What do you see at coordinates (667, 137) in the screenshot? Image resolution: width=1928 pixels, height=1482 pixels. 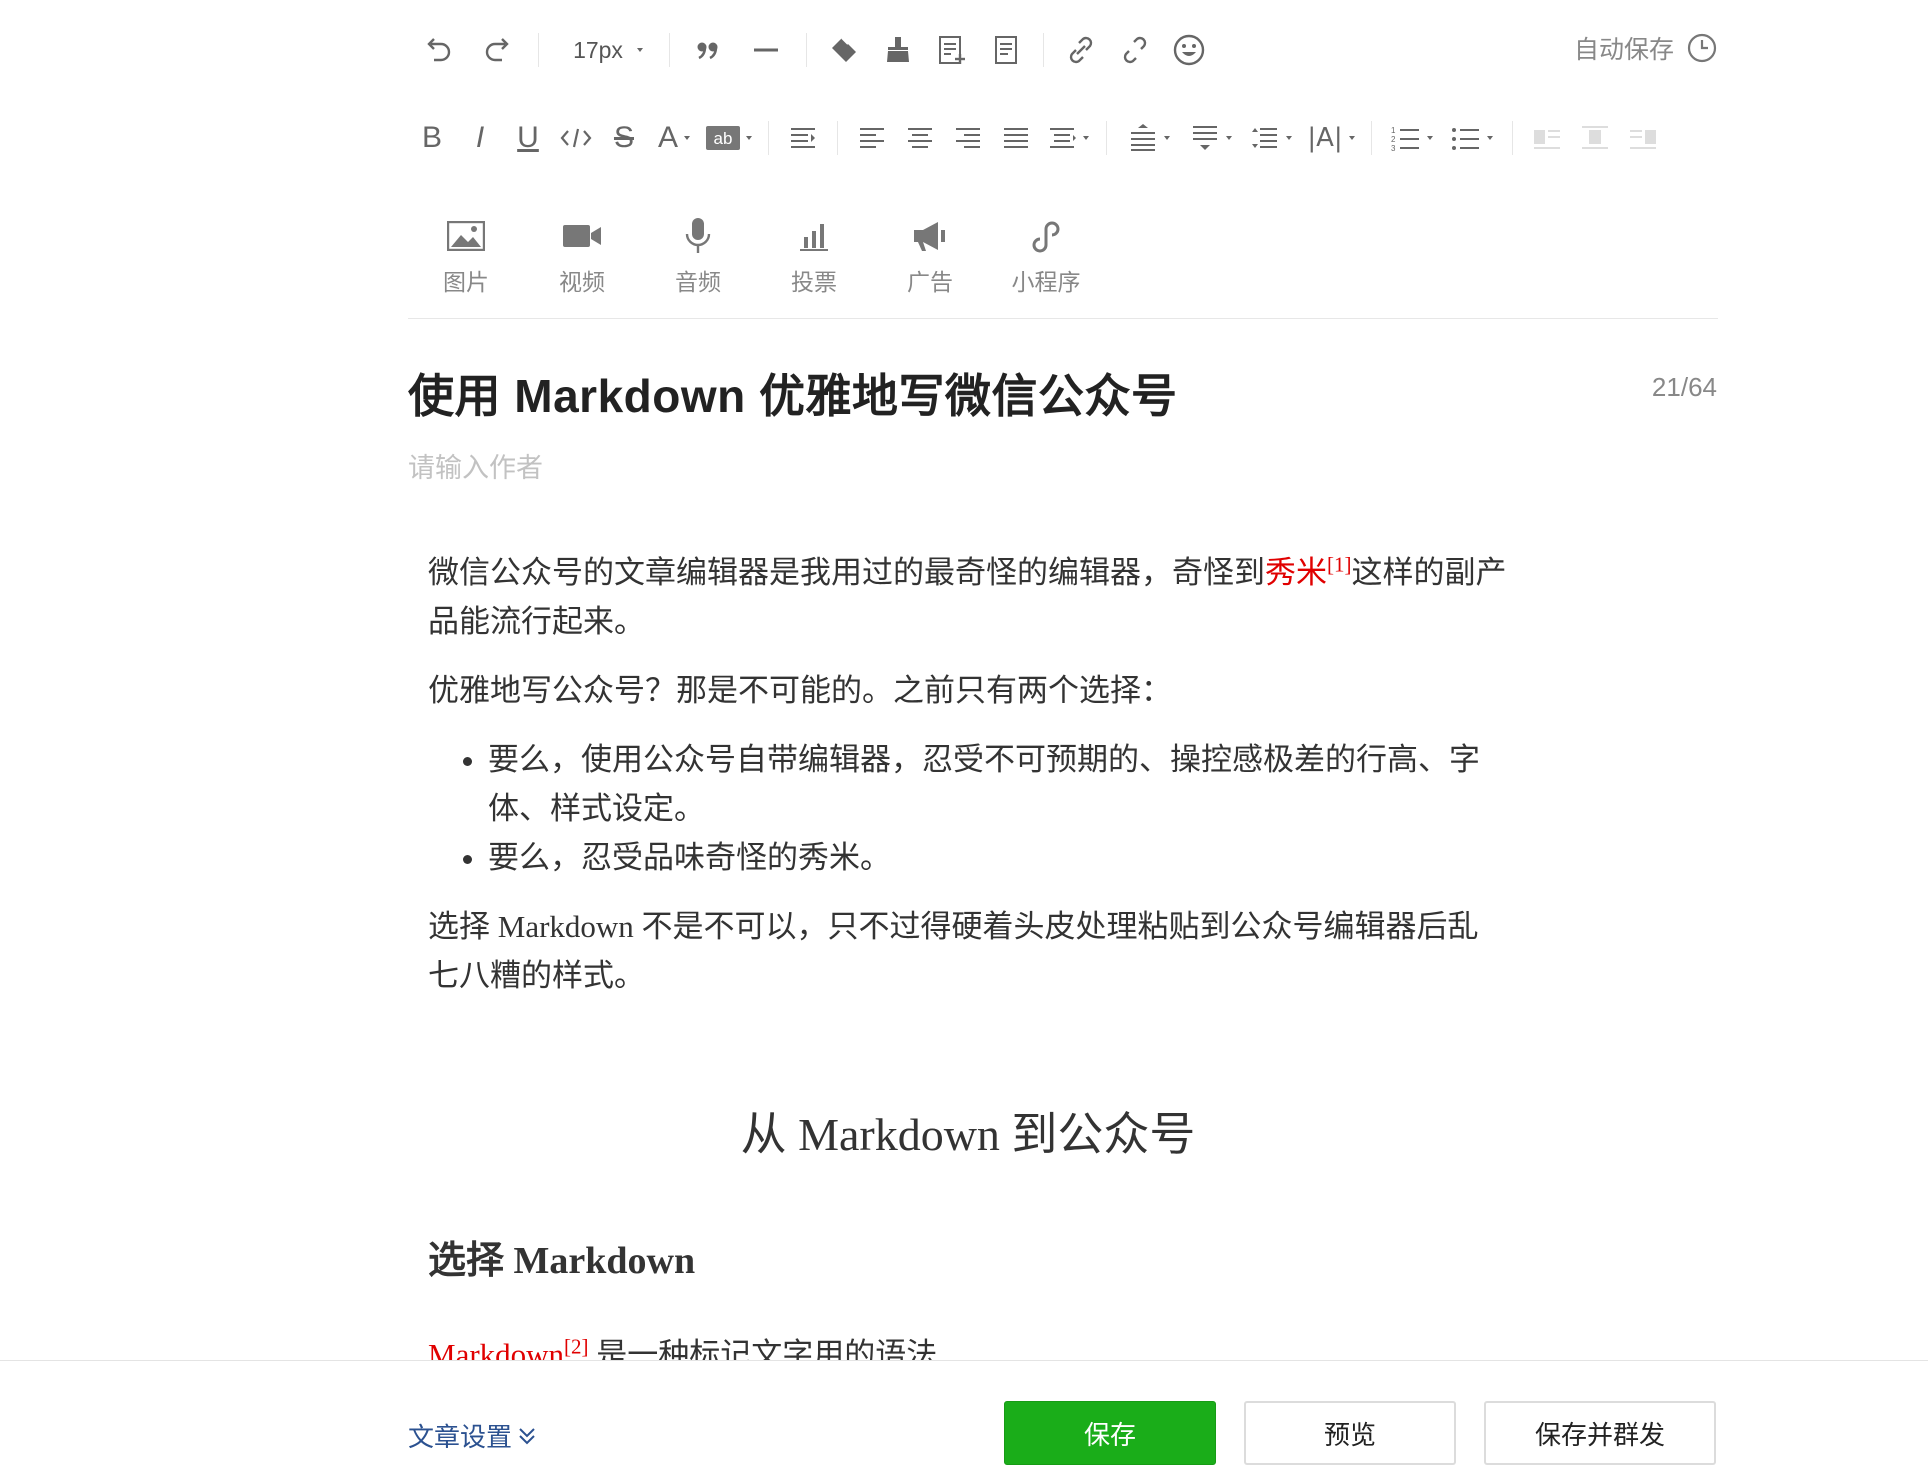 I see `font-color-icon: A` at bounding box center [667, 137].